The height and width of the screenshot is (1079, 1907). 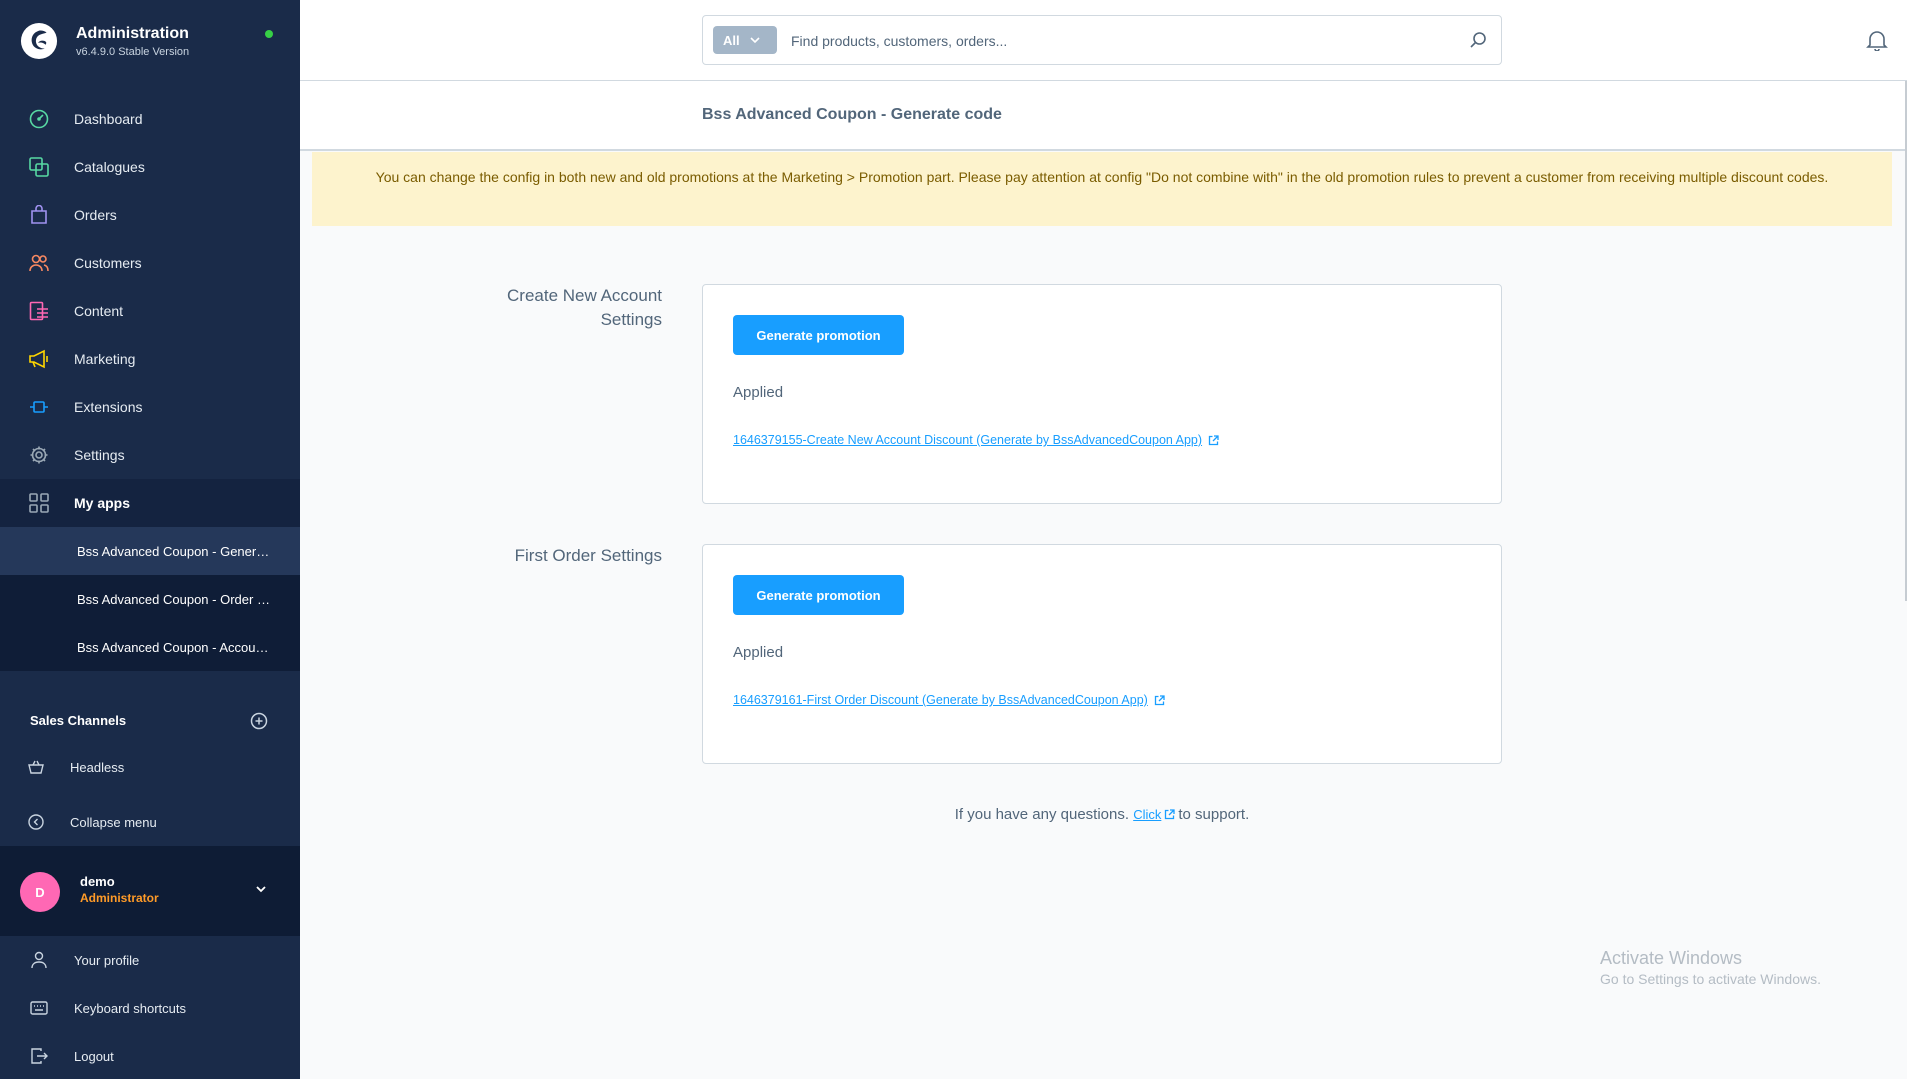 I want to click on sidebar-header: Administration v6.4.9.0 Stable Version, so click(x=150, y=44).